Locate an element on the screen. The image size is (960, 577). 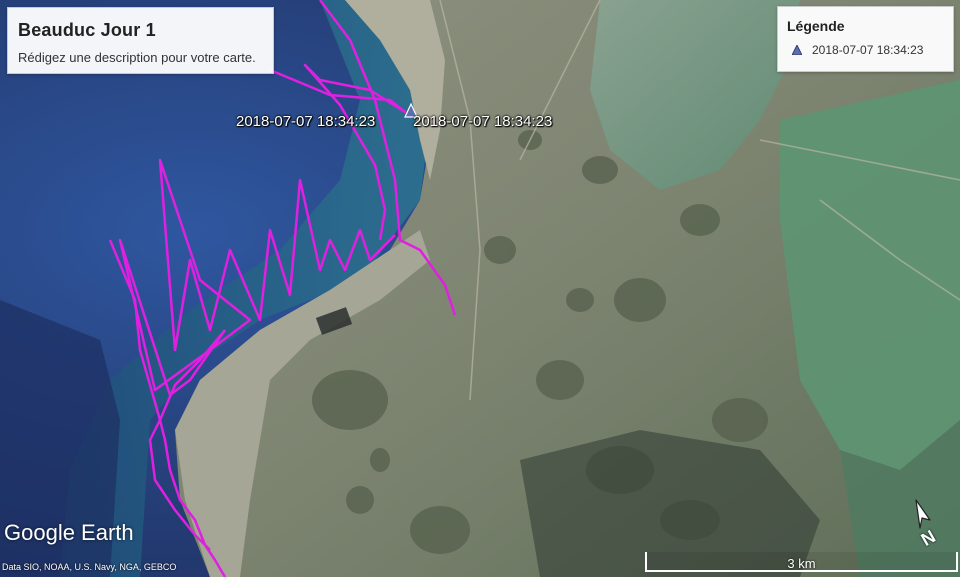
legend-item: 2018-07-07 18:34:23 is located at coordinates (857, 50).